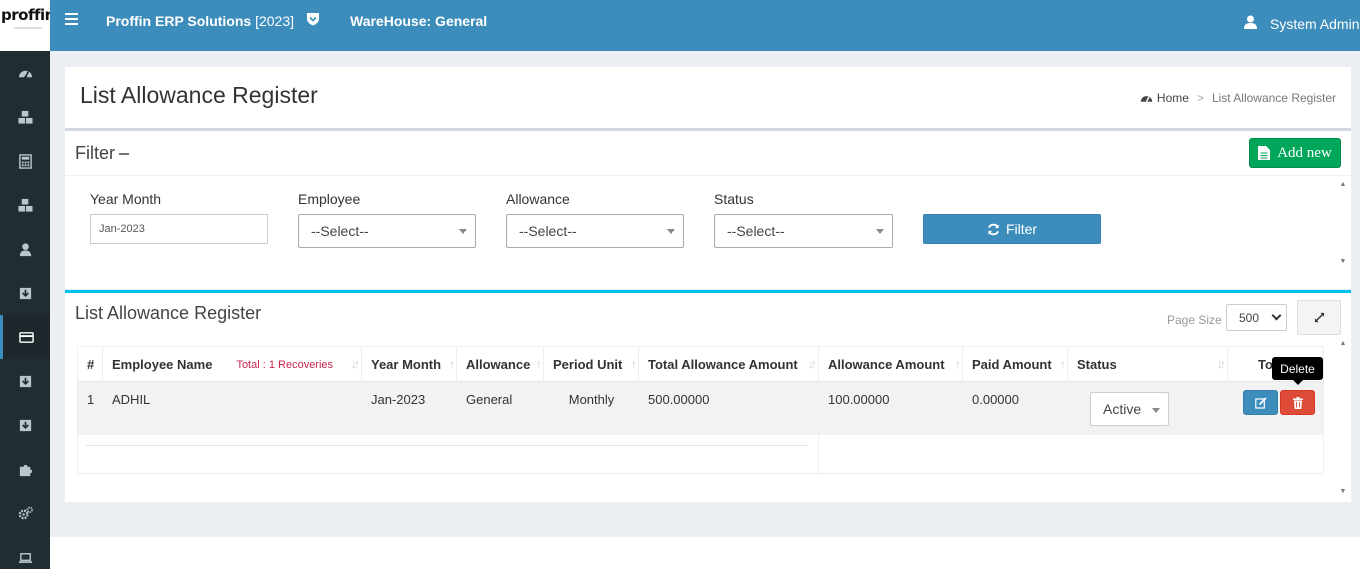 This screenshot has height=569, width=1360. I want to click on sidebar-item-dashboard, so click(25, 73).